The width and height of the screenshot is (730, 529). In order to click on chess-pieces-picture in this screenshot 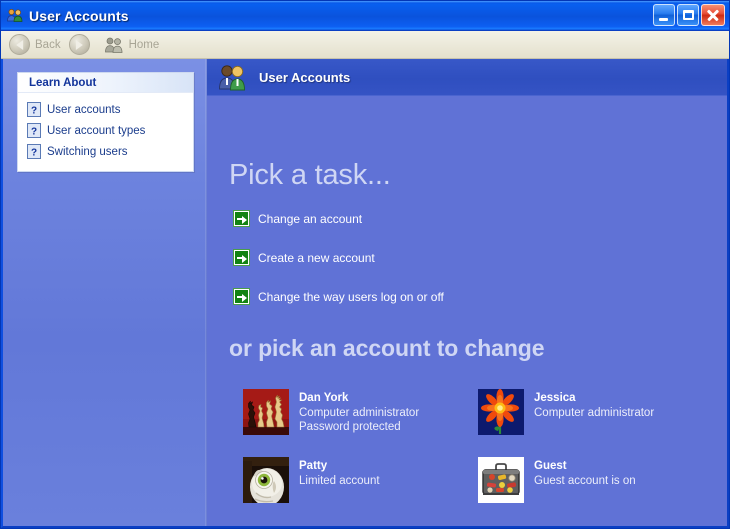, I will do `click(266, 412)`.